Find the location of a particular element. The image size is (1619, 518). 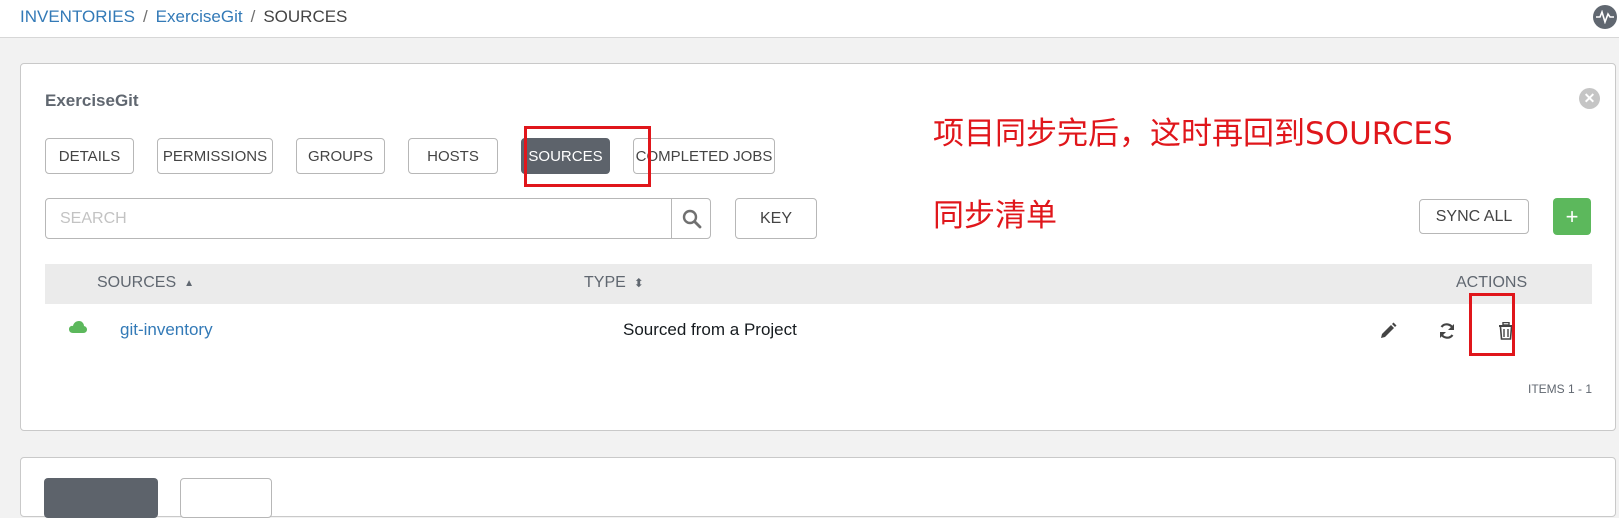

tab-hosts: HOSTS is located at coordinates (453, 156).